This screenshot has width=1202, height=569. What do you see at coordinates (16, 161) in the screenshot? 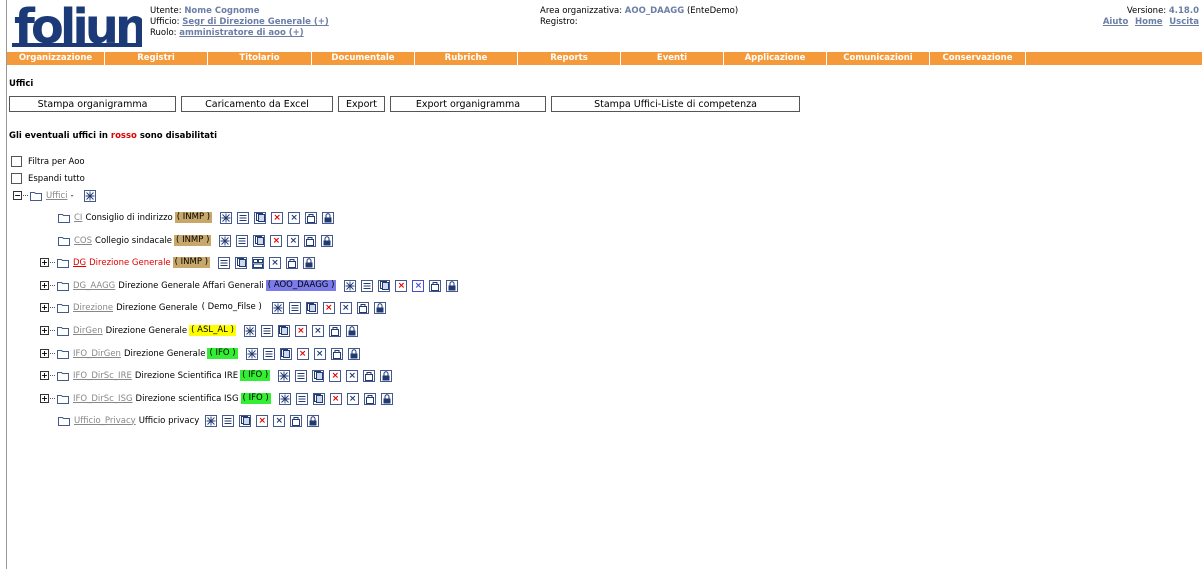
I see `filtra-aoo-checkbox` at bounding box center [16, 161].